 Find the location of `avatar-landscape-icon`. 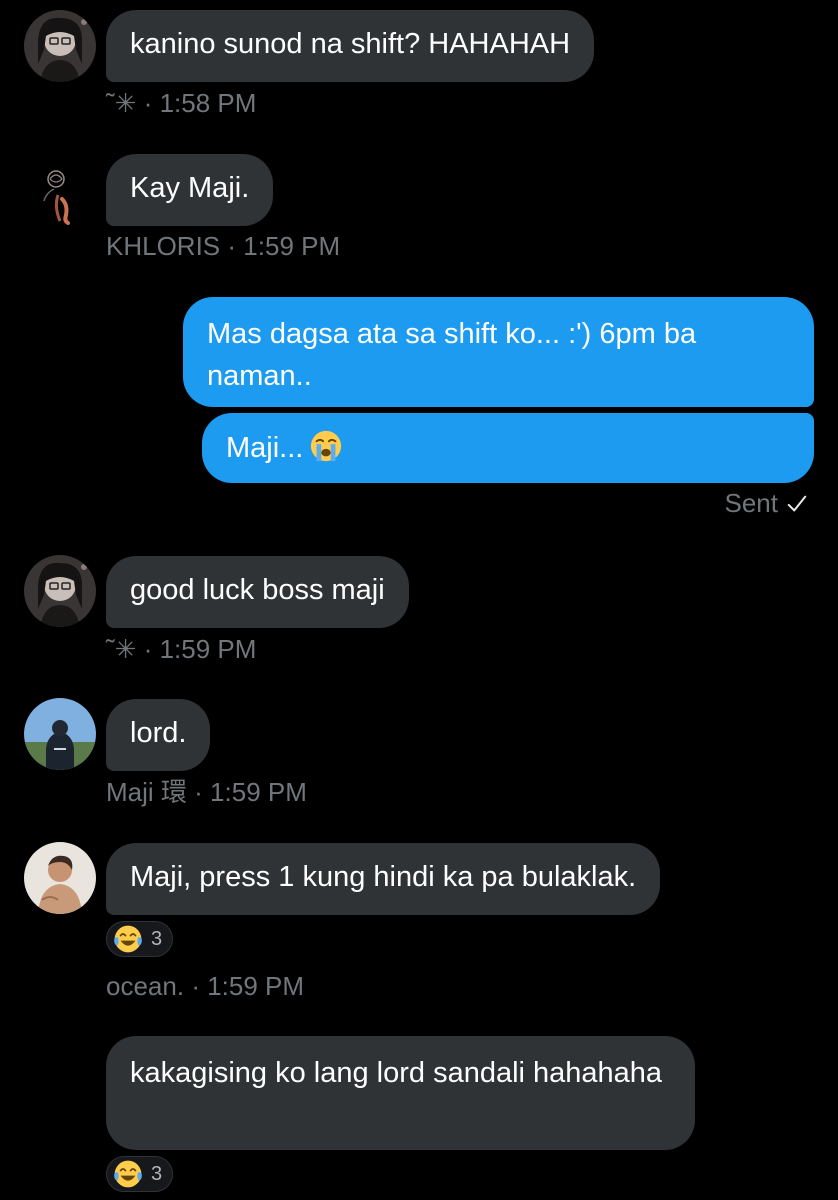

avatar-landscape-icon is located at coordinates (60, 734).